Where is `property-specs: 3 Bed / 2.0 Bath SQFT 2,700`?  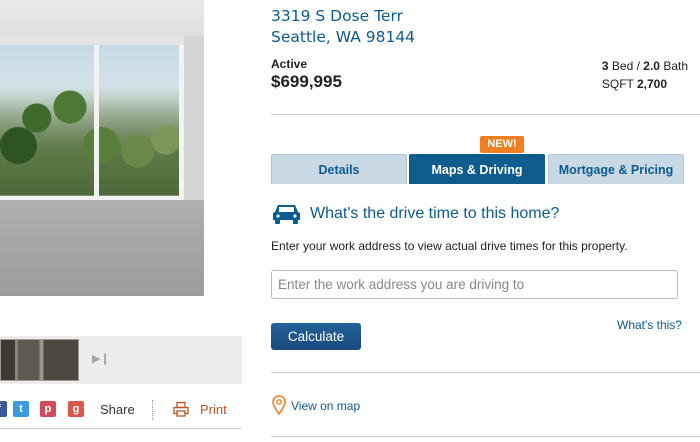
property-specs: 3 Bed / 2.0 Bath SQFT 2,700 is located at coordinates (645, 75).